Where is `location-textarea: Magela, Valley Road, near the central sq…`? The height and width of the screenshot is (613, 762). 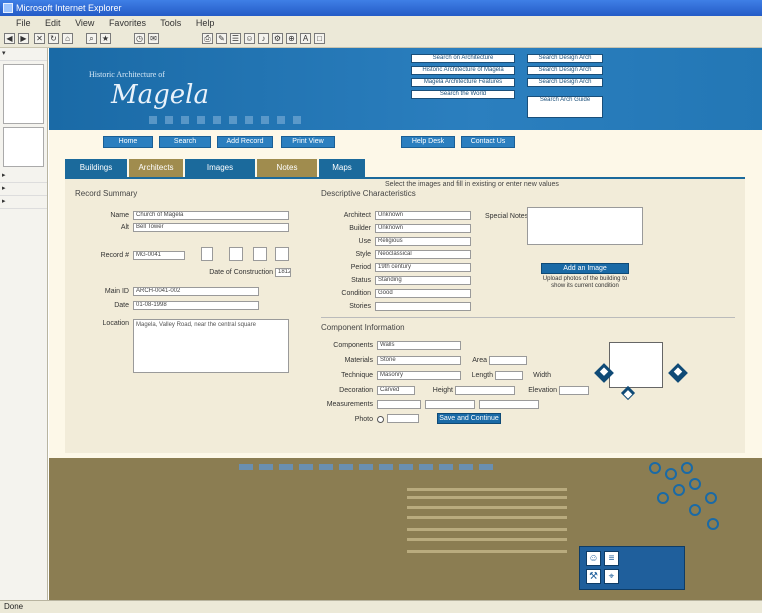 location-textarea: Magela, Valley Road, near the central sq… is located at coordinates (211, 346).